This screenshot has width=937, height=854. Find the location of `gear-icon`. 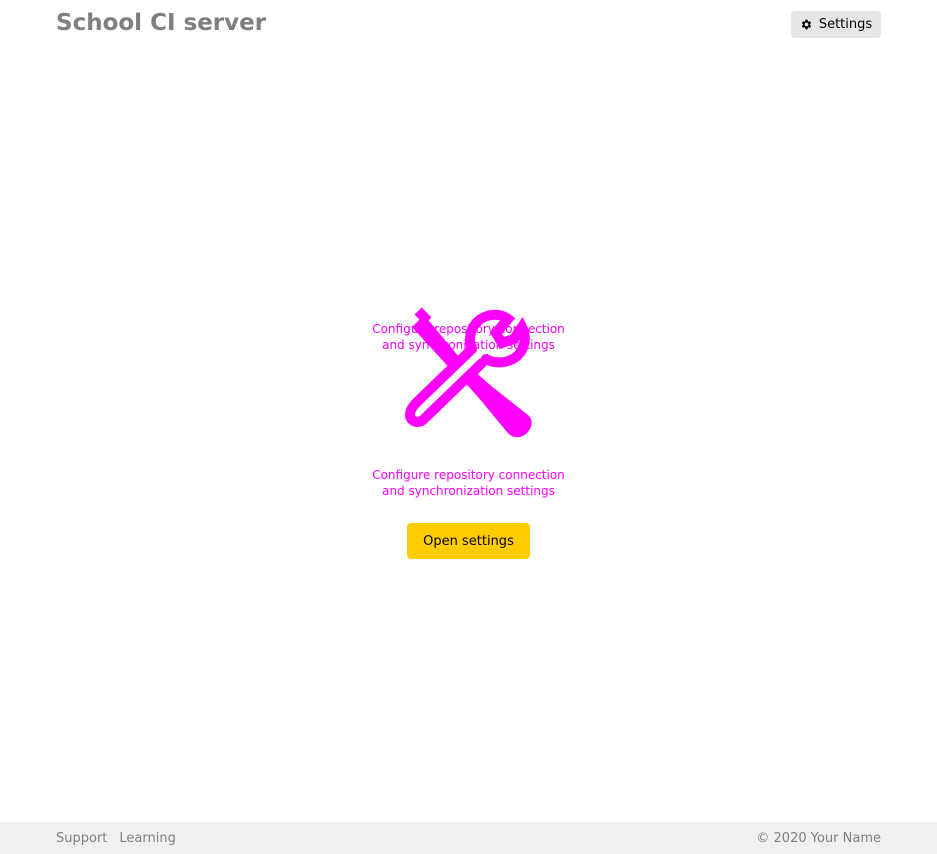

gear-icon is located at coordinates (806, 24).